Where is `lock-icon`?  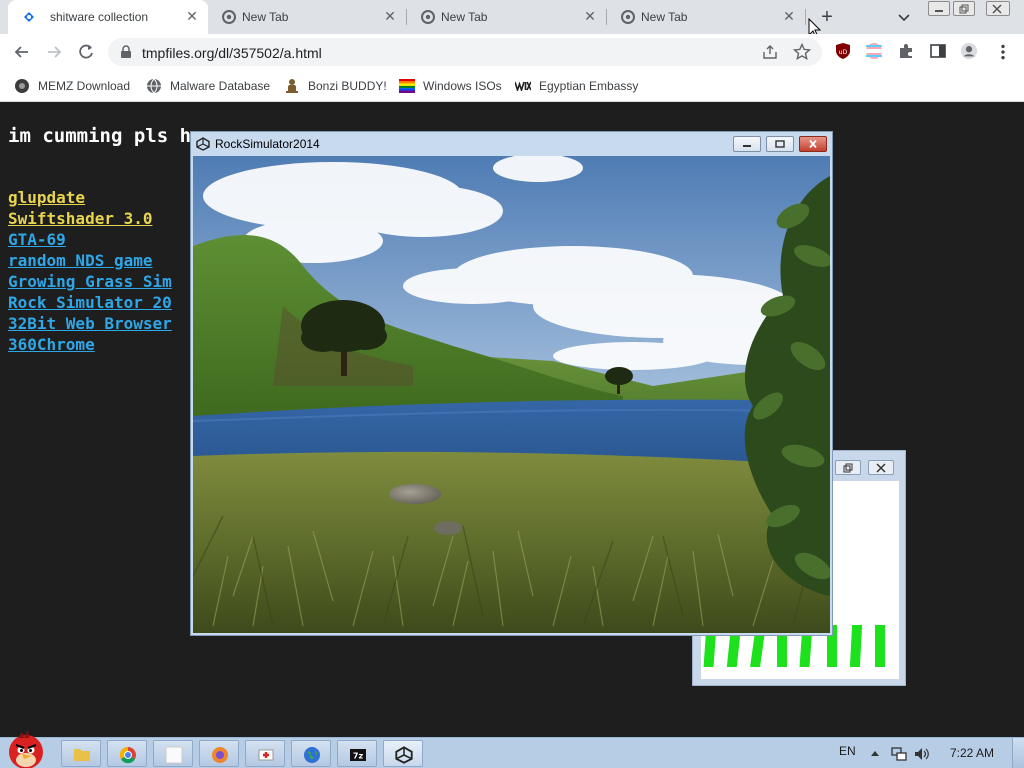
lock-icon is located at coordinates (126, 52).